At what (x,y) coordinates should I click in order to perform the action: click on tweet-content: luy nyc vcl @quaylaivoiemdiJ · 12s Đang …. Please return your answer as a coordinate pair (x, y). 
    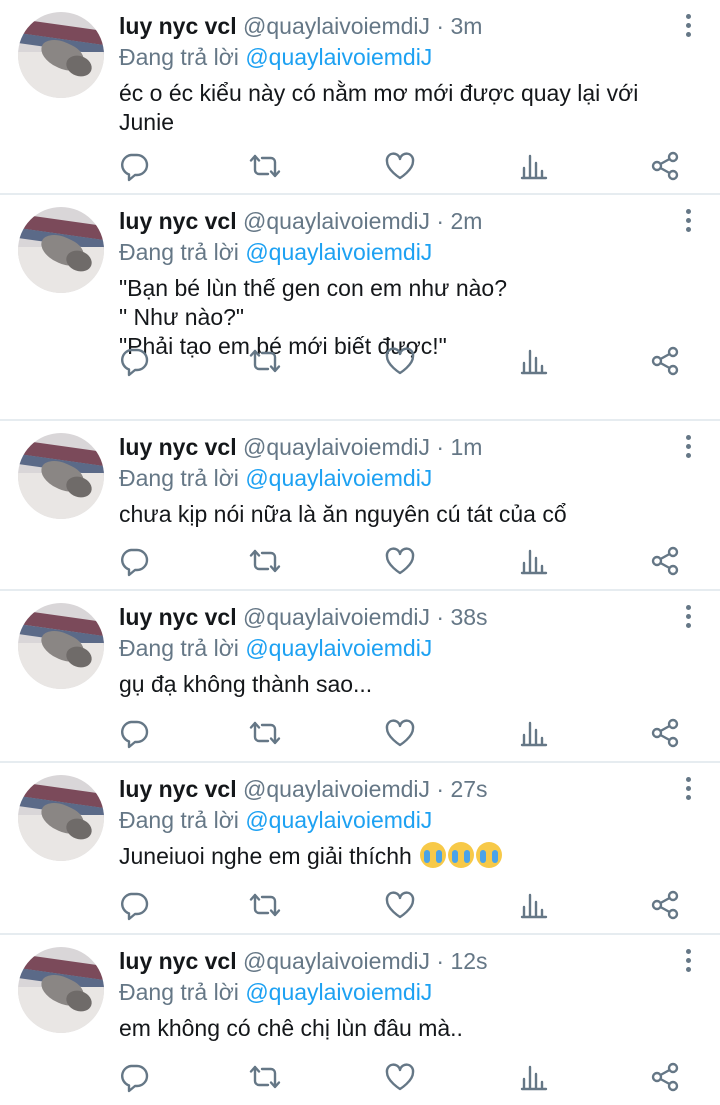
    Looking at the image, I should click on (394, 994).